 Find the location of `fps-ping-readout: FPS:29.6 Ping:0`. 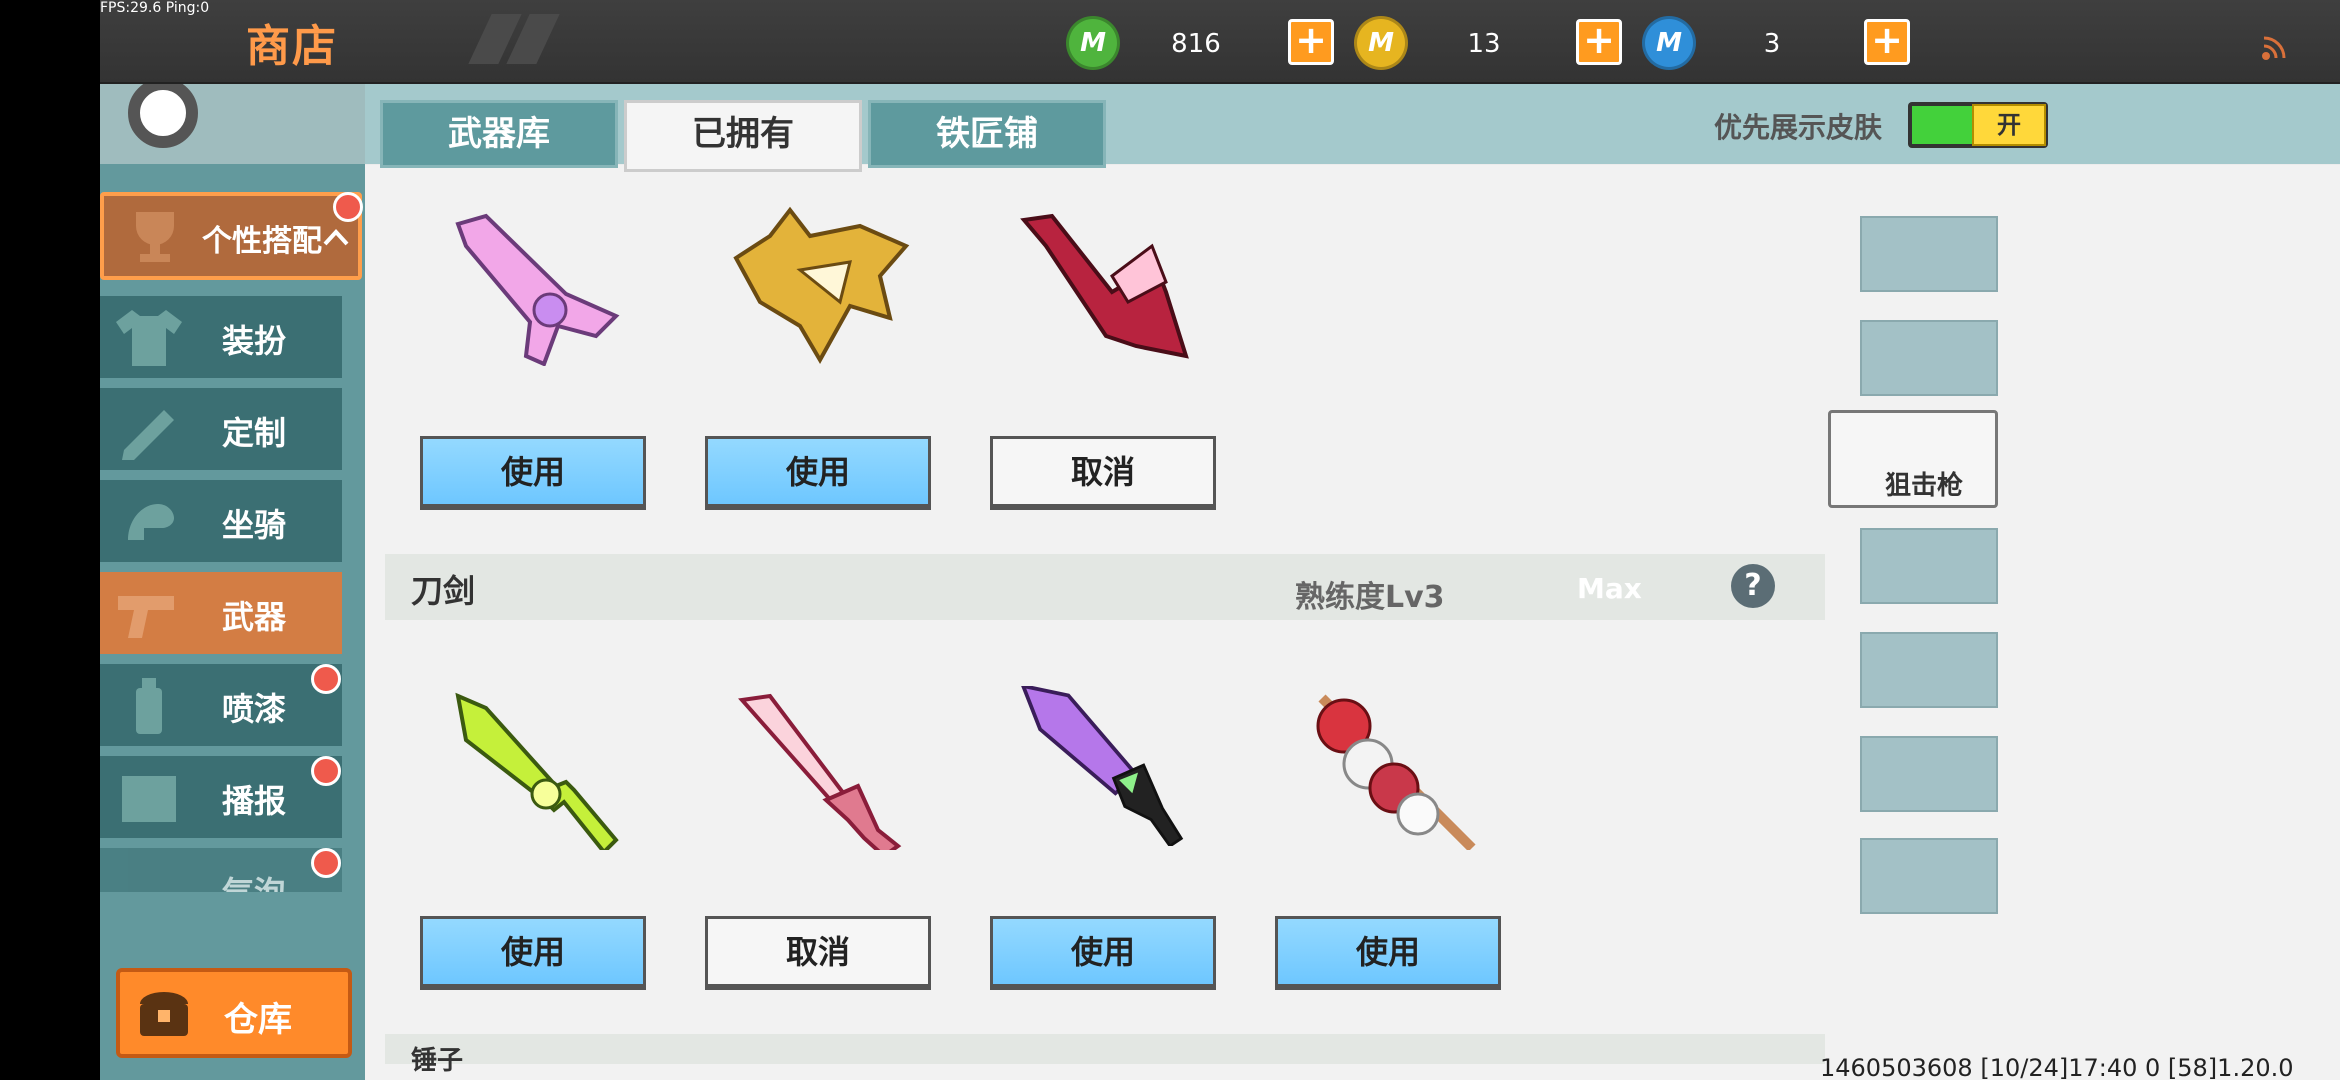

fps-ping-readout: FPS:29.6 Ping:0 is located at coordinates (155, 8).